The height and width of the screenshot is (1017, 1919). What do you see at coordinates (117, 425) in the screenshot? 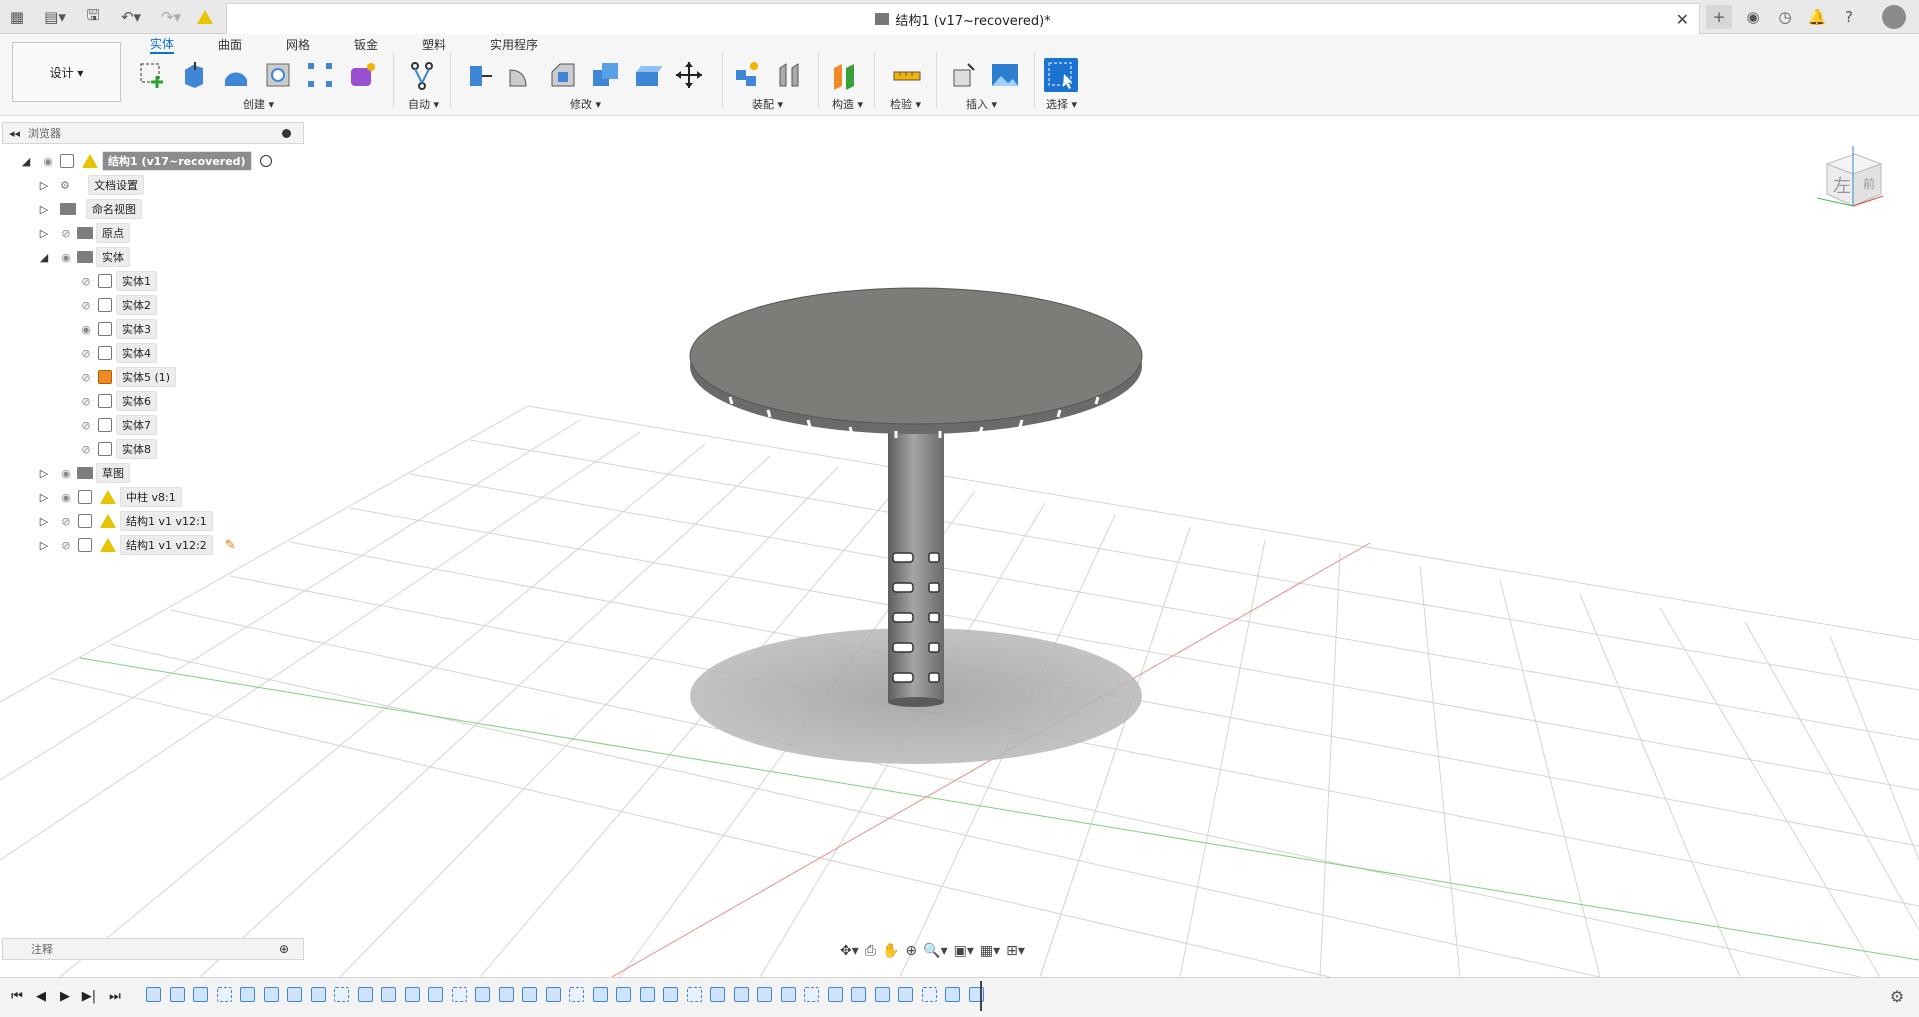
I see `tree-item-body-7: ⊘ 实体7` at bounding box center [117, 425].